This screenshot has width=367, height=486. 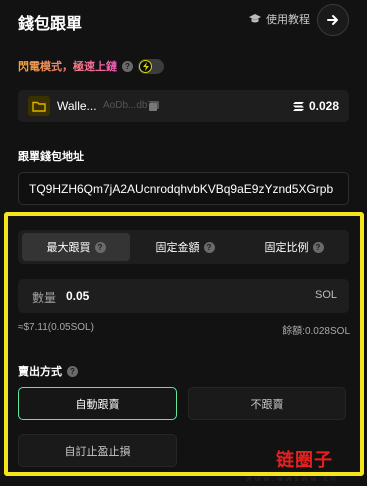 What do you see at coordinates (56, 327) in the screenshot?
I see `usd-estimate: ≈$7.11(0.05SOL)` at bounding box center [56, 327].